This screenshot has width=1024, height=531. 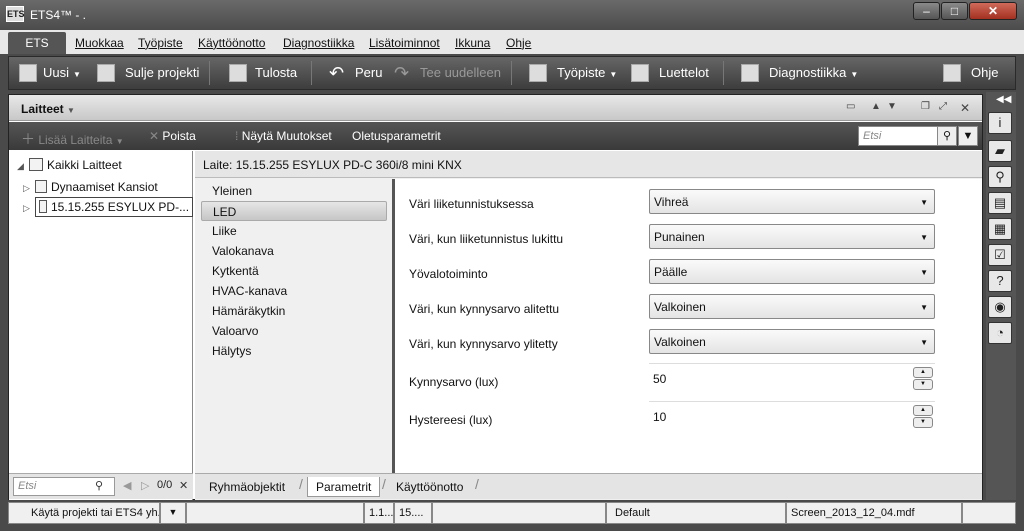 What do you see at coordinates (28, 139) in the screenshot?
I see `plus-icon: ＋` at bounding box center [28, 139].